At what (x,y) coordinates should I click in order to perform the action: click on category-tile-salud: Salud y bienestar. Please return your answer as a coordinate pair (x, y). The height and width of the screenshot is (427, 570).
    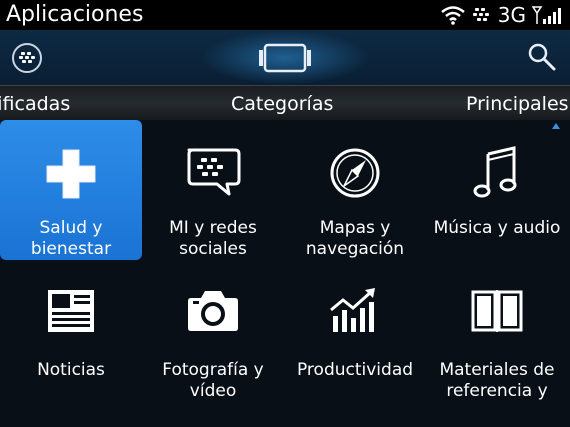
    Looking at the image, I should click on (71, 190).